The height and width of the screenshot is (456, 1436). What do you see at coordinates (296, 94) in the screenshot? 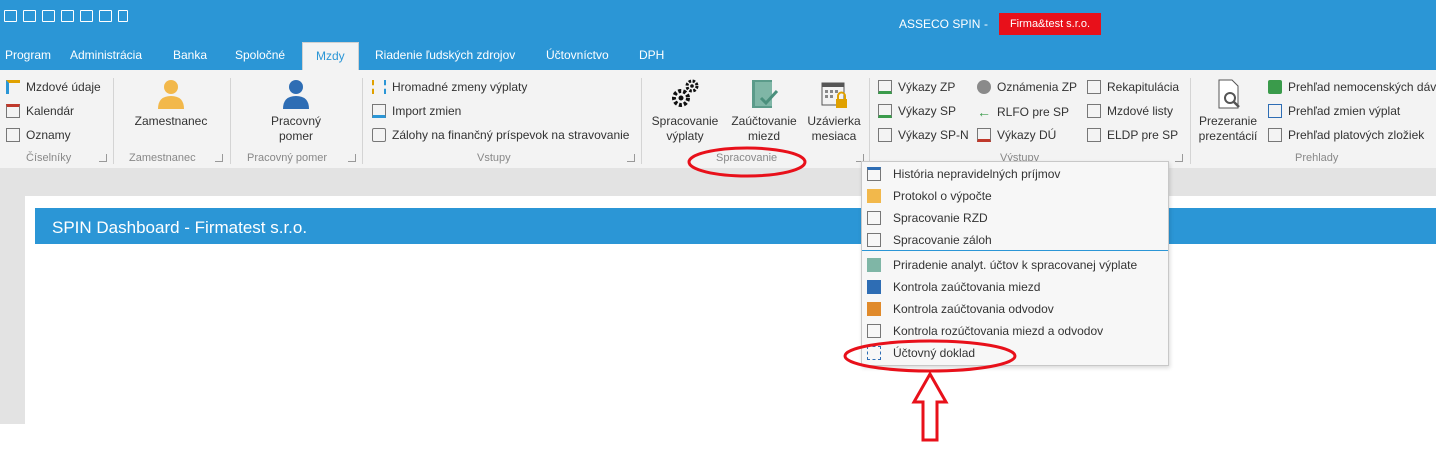
I see `employment-icon` at bounding box center [296, 94].